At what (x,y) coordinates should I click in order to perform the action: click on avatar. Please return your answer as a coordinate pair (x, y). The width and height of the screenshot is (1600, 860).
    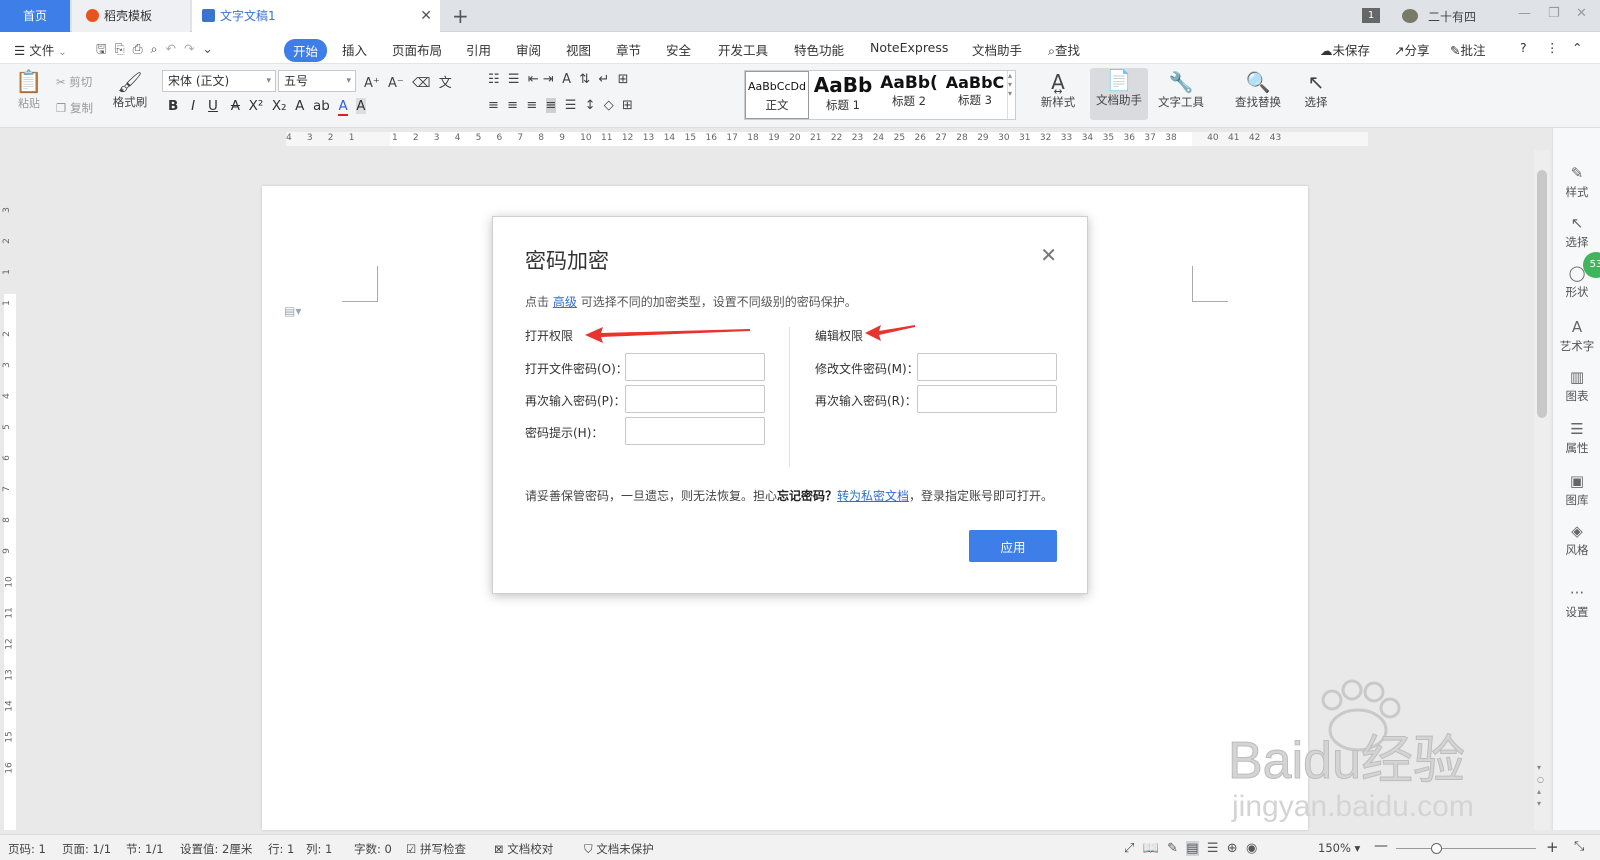
    Looking at the image, I should click on (1410, 16).